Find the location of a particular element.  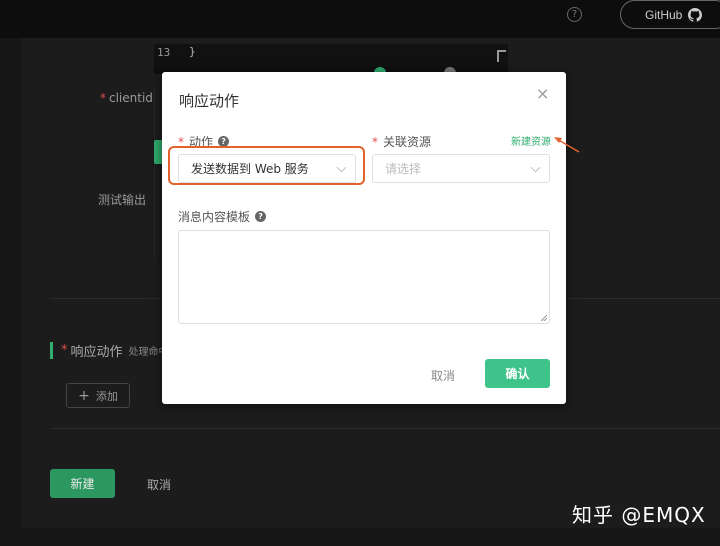

resource-select-placeholder: 请选择 is located at coordinates (403, 169).